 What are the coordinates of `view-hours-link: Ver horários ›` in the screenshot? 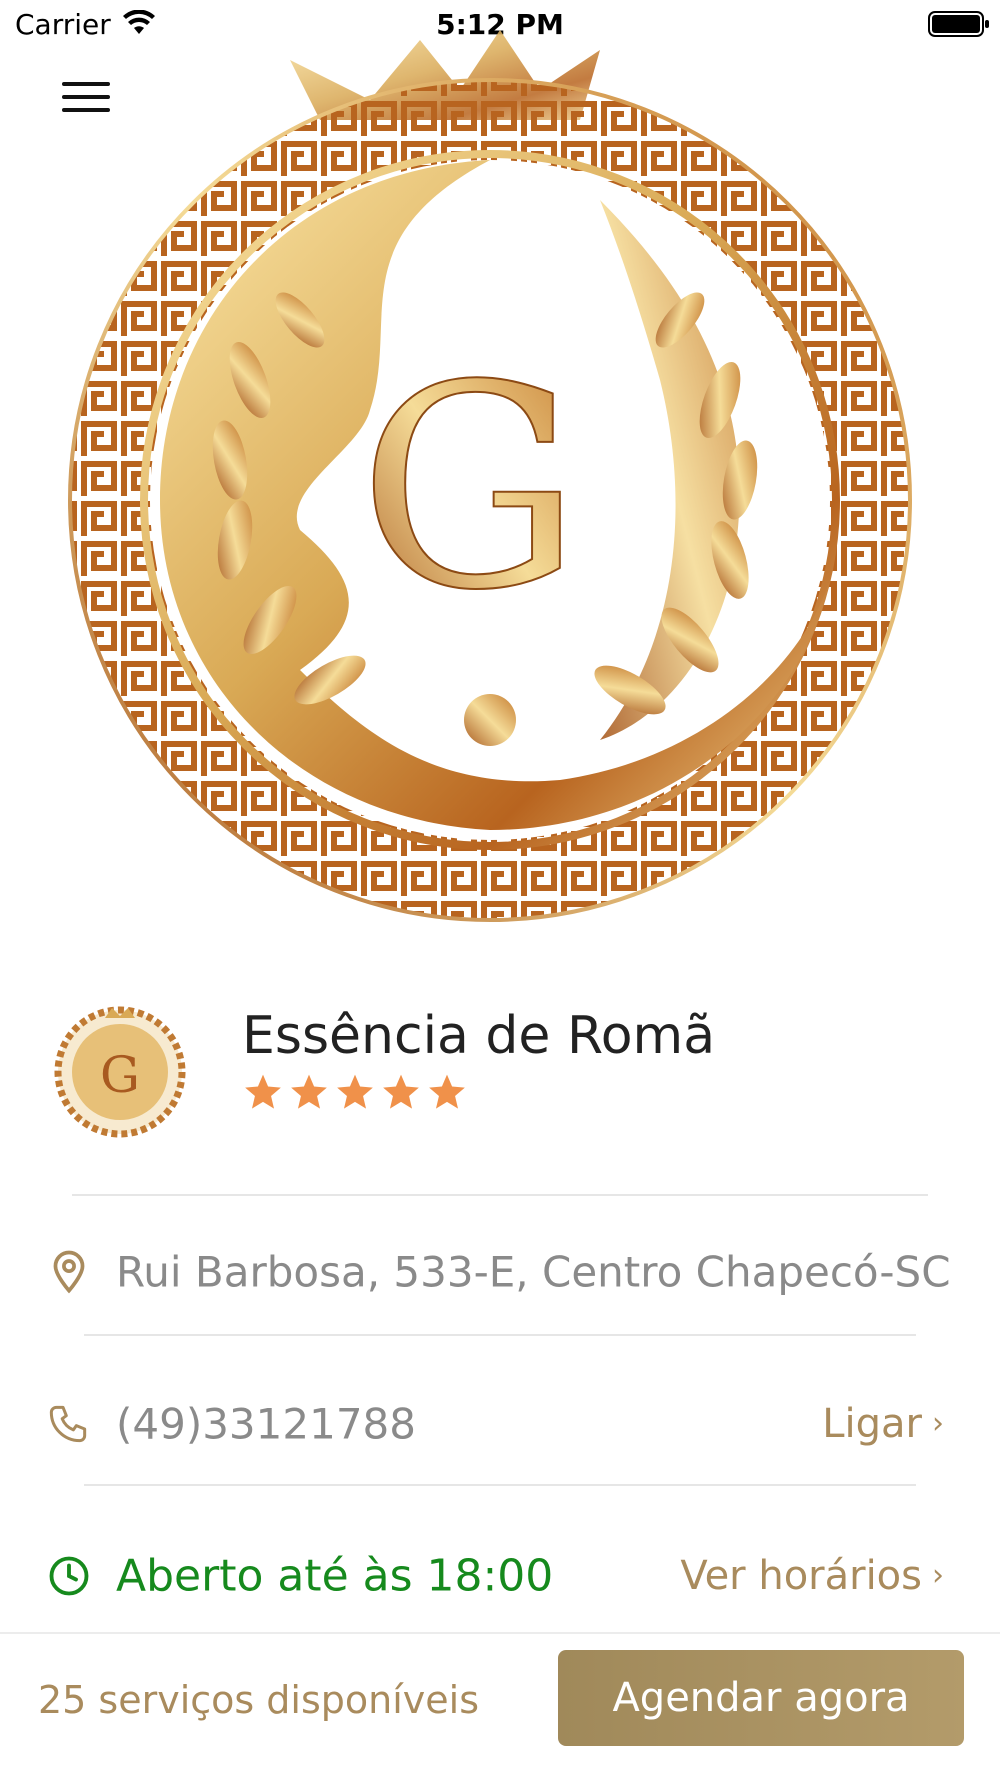 It's located at (812, 1576).